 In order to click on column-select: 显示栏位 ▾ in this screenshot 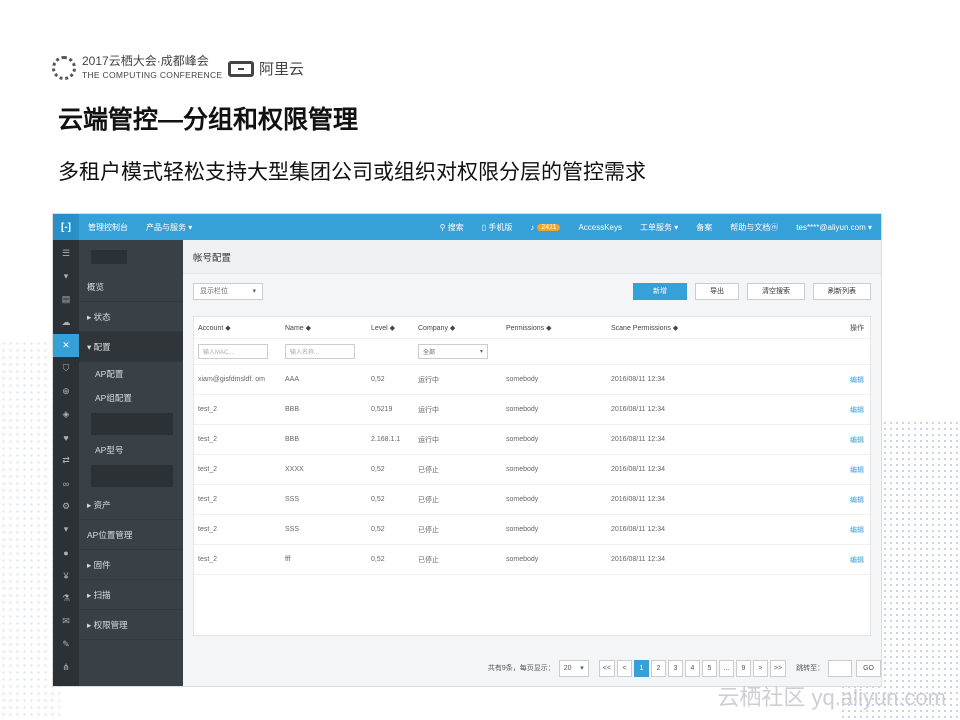, I will do `click(228, 291)`.